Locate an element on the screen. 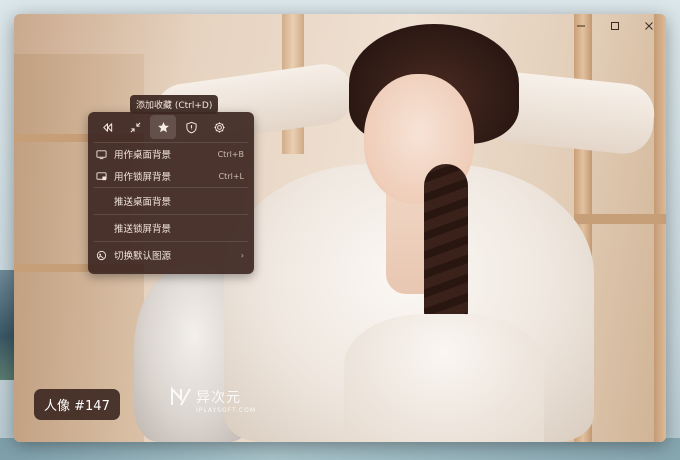 The width and height of the screenshot is (680, 460). menu-item-set-desktop: 用作桌面背景 Ctrl+B is located at coordinates (171, 154).